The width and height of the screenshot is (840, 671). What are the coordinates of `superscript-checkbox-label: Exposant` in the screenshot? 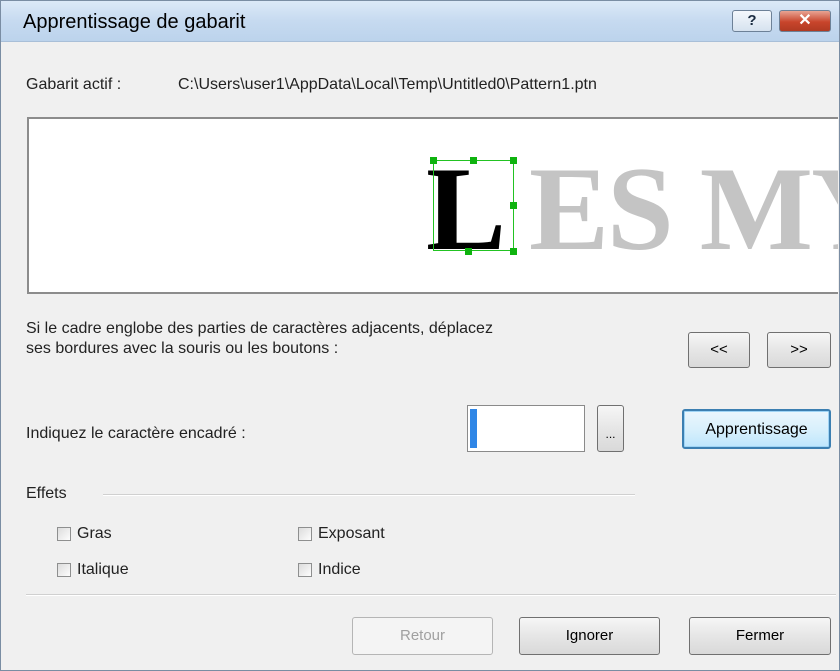 It's located at (351, 533).